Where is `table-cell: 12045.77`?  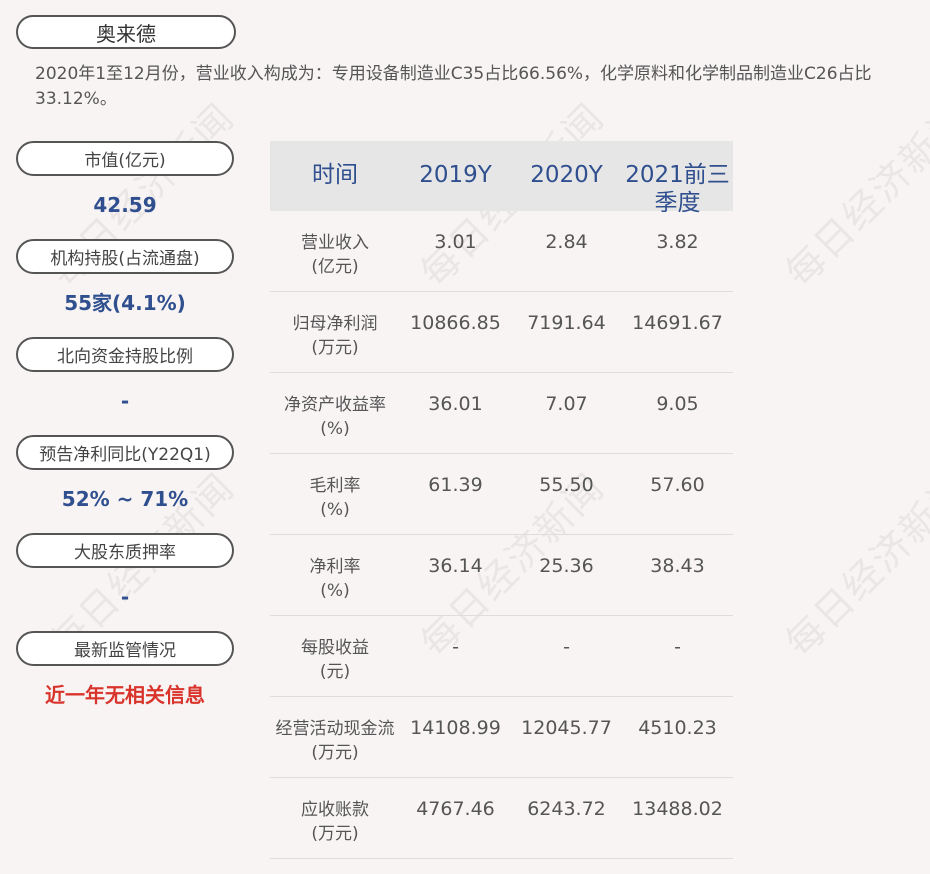
table-cell: 12045.77 is located at coordinates (566, 728).